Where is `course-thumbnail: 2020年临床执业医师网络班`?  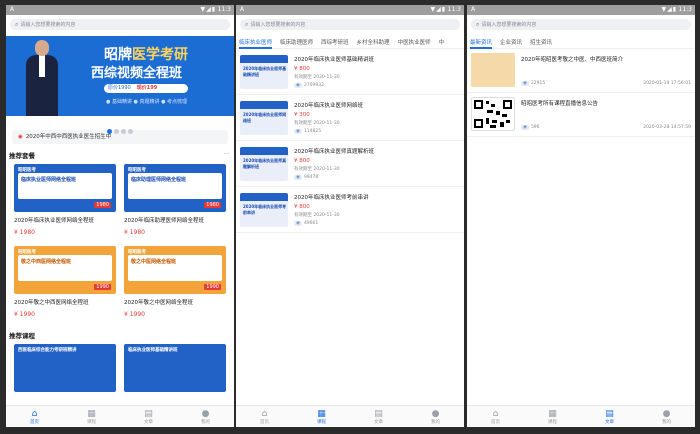
course-thumbnail: 2020年临床执业医师网络班 is located at coordinates (264, 118).